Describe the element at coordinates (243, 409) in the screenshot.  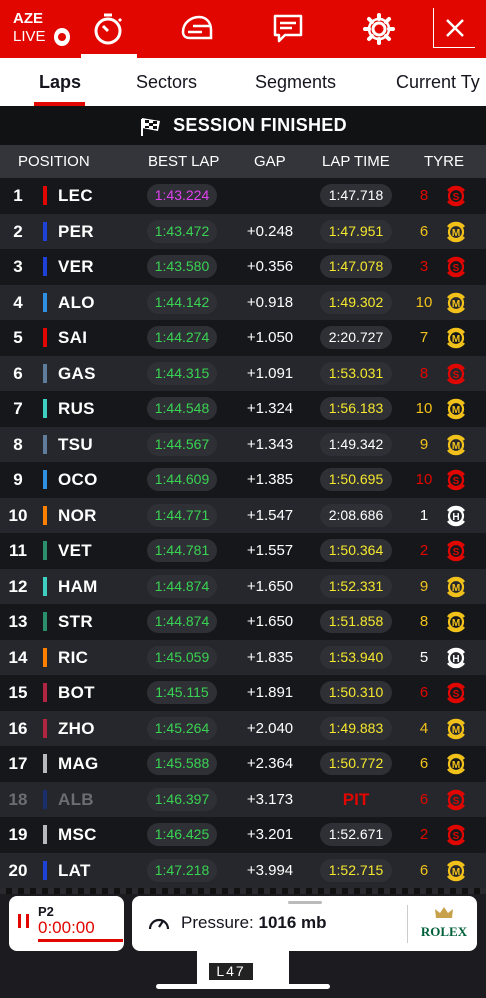
I see `table-row: 7 RUS 1:44.548 +1.324 1:56.183 10 M` at that location.